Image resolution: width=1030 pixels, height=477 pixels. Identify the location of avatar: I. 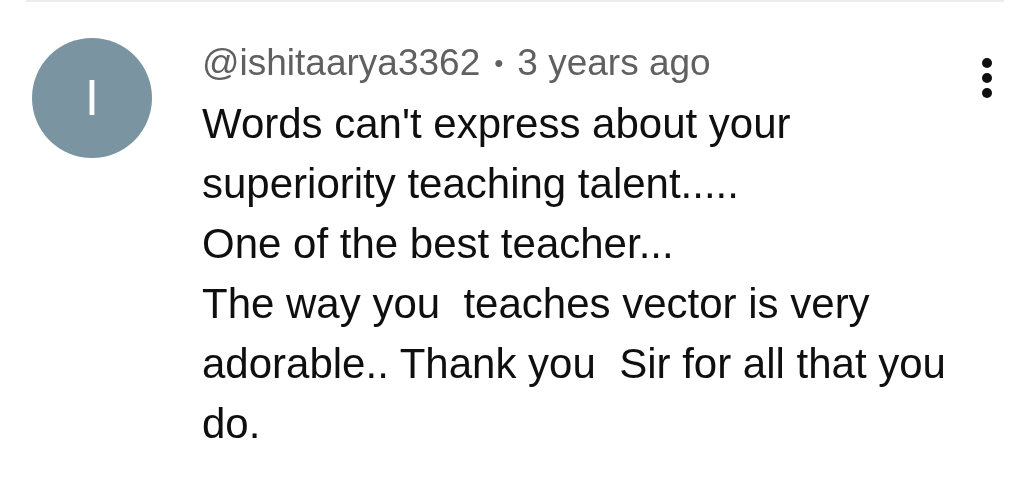
(92, 98).